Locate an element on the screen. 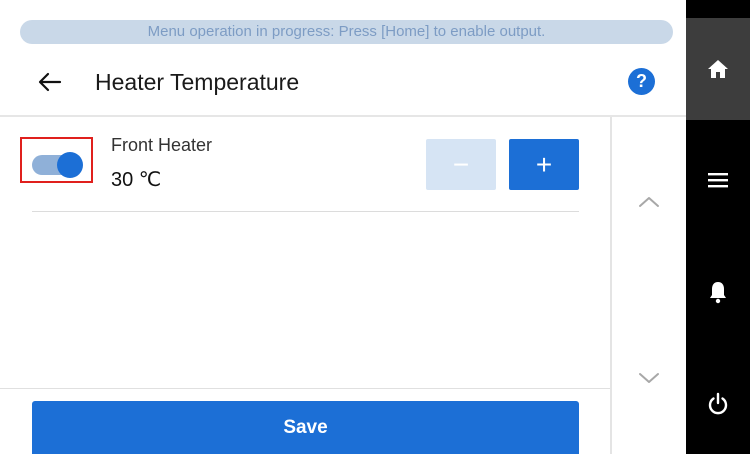 This screenshot has width=750, height=454. footer-divider is located at coordinates (305, 388).